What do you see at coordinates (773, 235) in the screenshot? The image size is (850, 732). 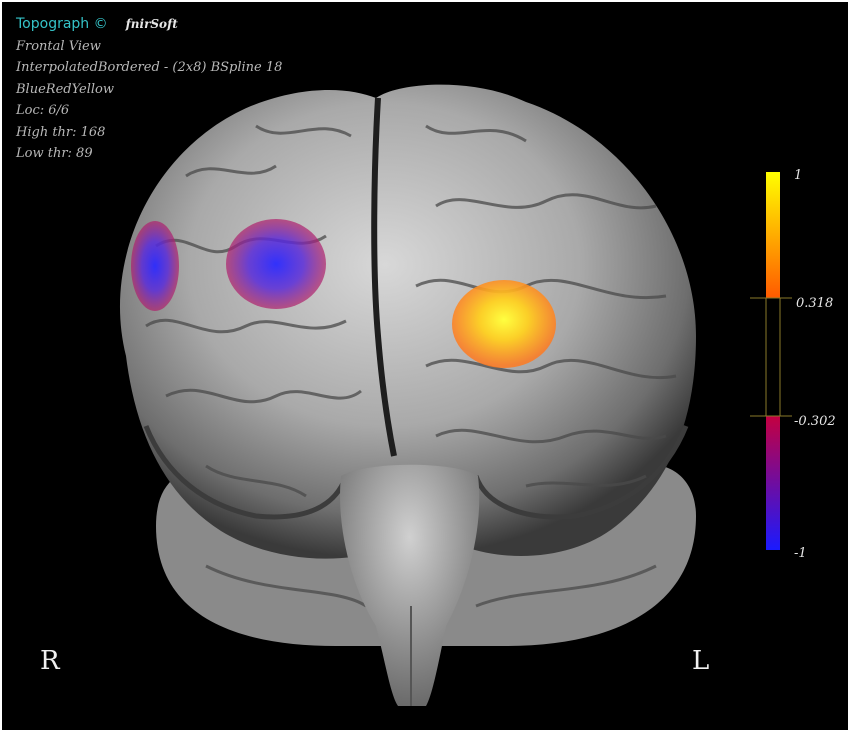 I see `colorbar-positive-segment` at bounding box center [773, 235].